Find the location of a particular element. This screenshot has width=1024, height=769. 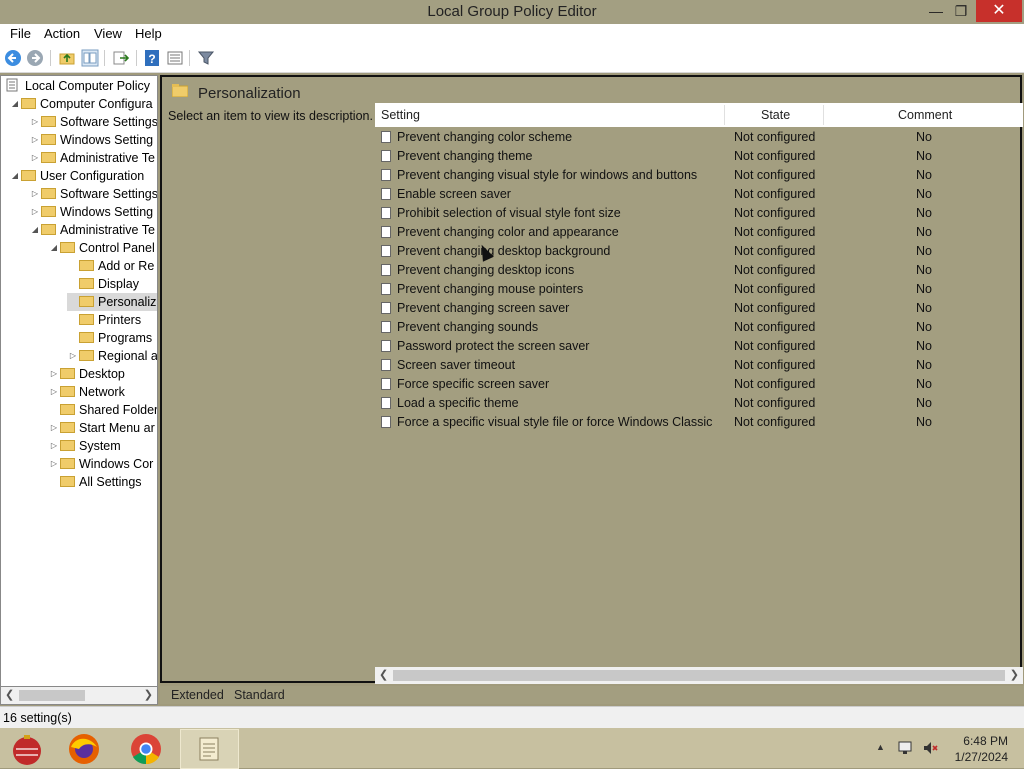

tree-node: Display is located at coordinates (103, 284).